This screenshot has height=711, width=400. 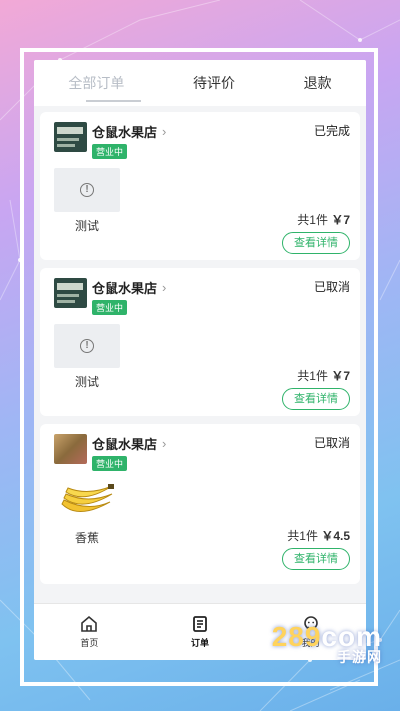 I want to click on site-watermark: 289com 手游网, so click(x=327, y=644).